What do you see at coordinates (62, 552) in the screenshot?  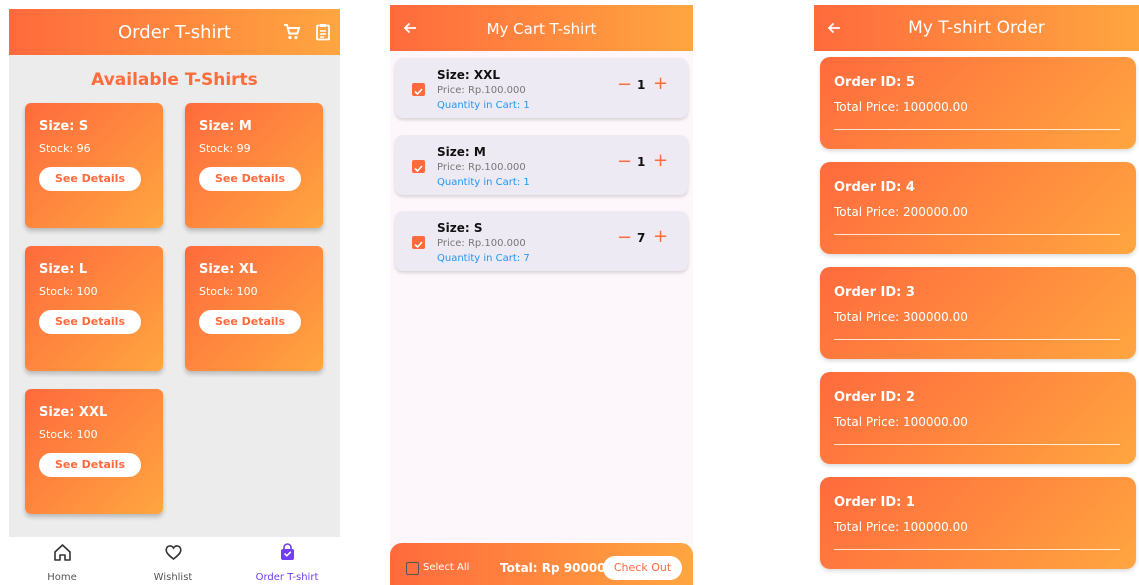 I see `home-icon` at bounding box center [62, 552].